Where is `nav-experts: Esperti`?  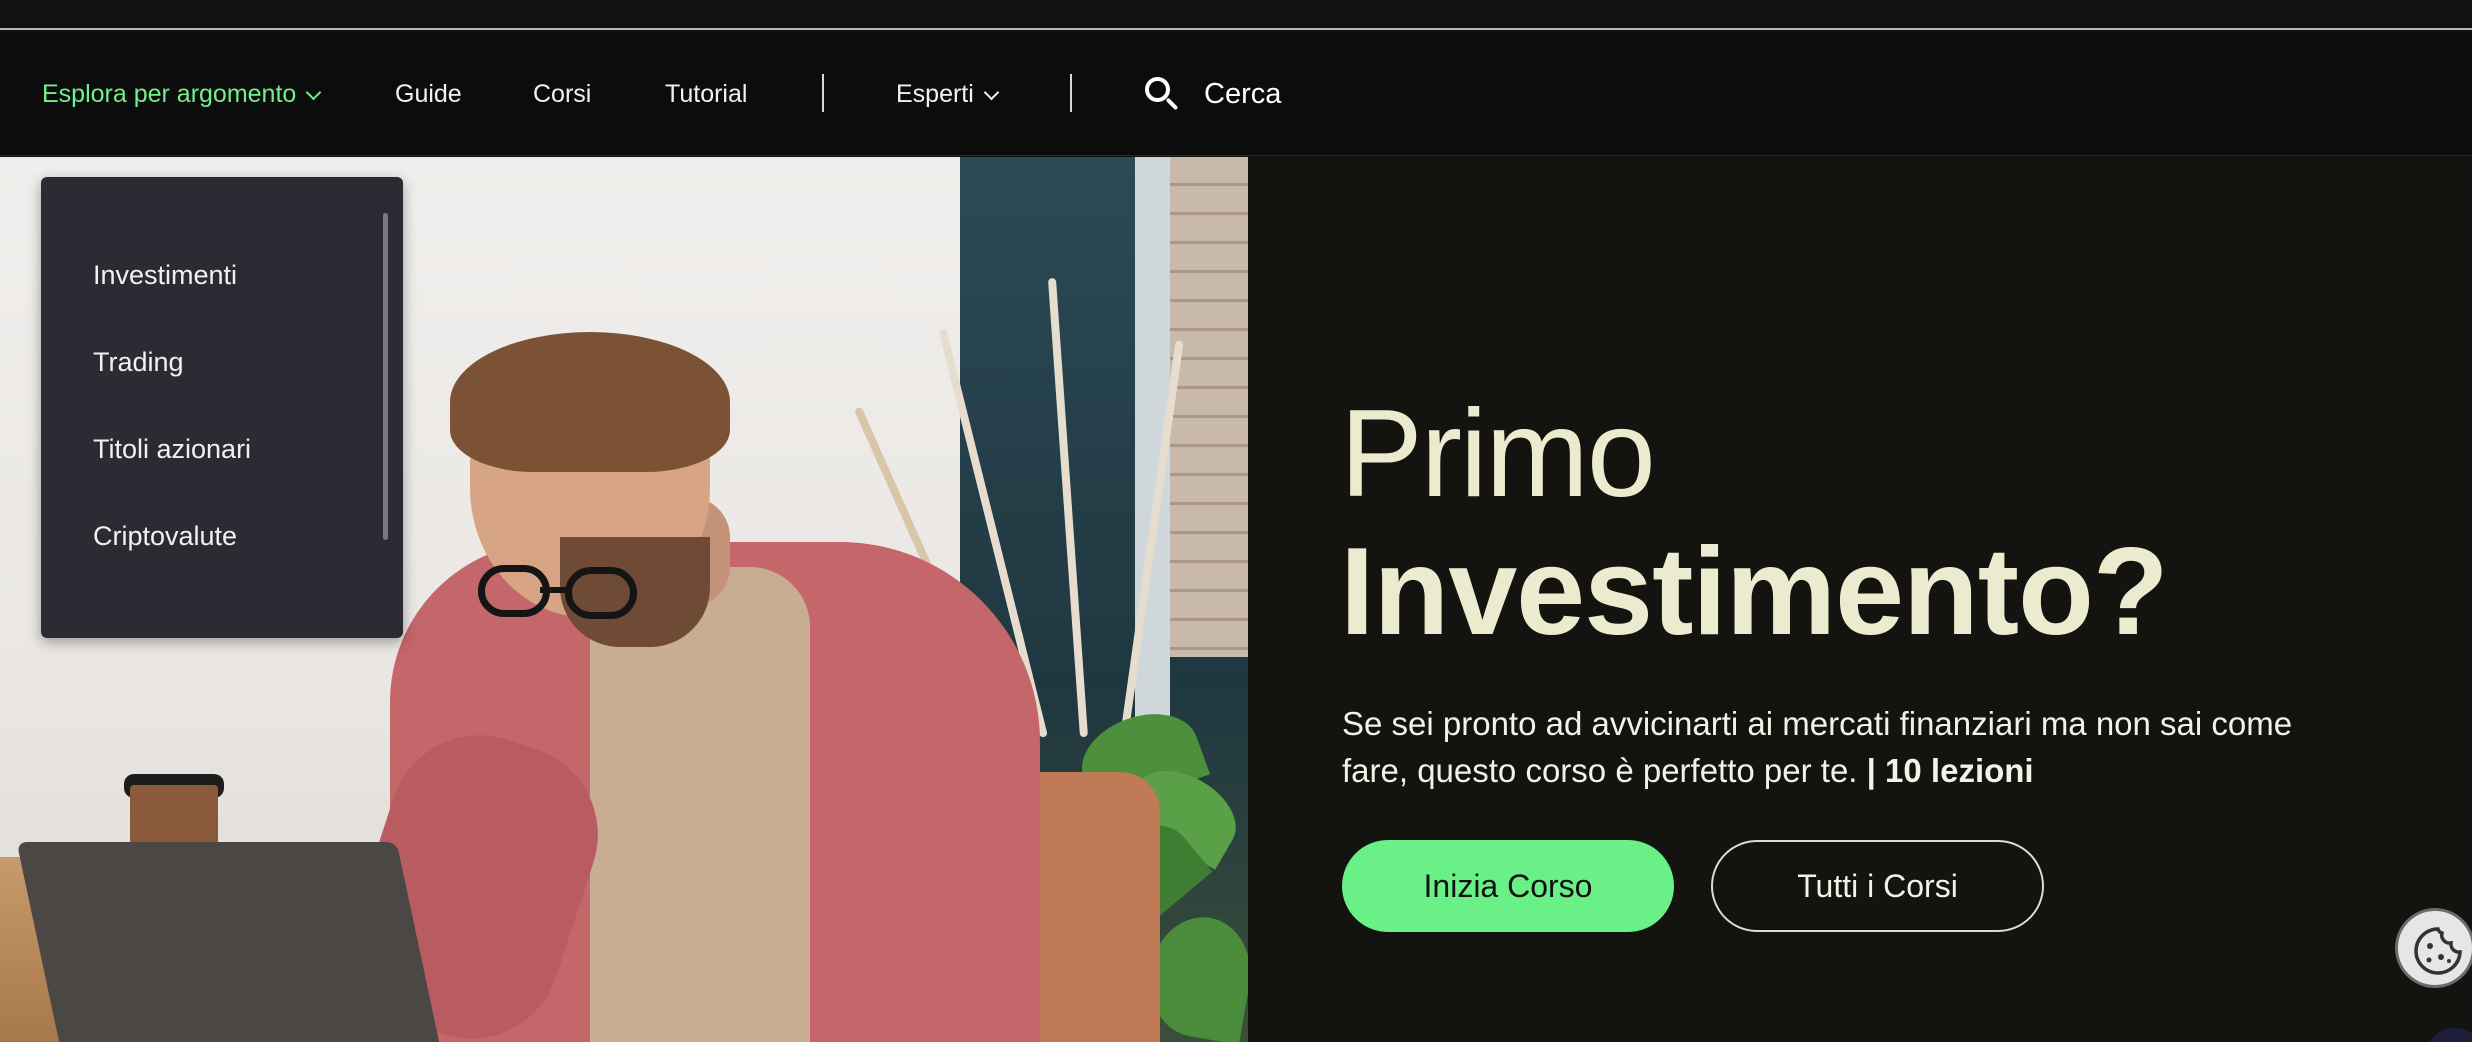
nav-experts: Esperti is located at coordinates (948, 94).